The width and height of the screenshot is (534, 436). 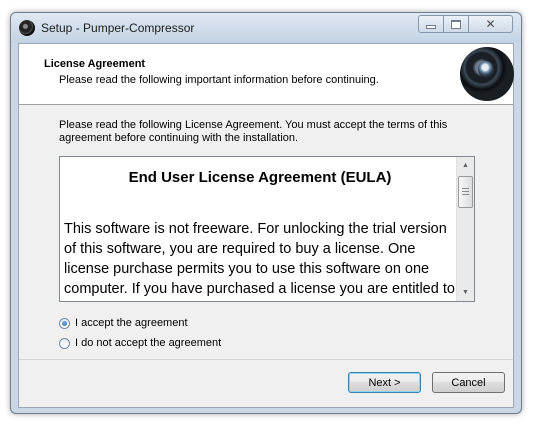 I want to click on footer-divider, so click(x=266, y=359).